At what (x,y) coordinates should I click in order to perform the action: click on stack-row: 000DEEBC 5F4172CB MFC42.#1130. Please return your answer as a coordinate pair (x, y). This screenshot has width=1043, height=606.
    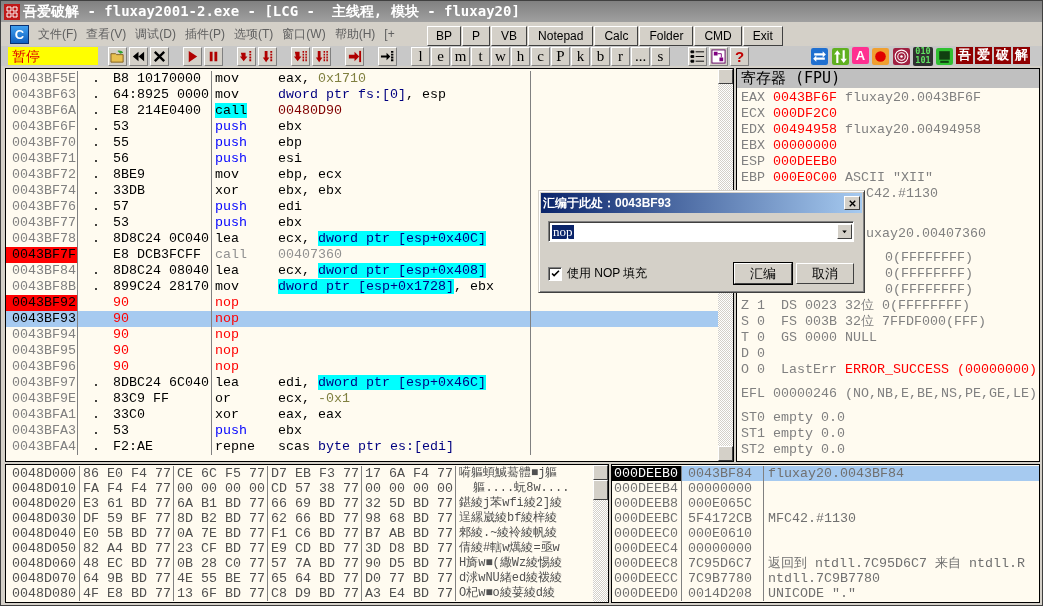
    Looking at the image, I should click on (825, 518).